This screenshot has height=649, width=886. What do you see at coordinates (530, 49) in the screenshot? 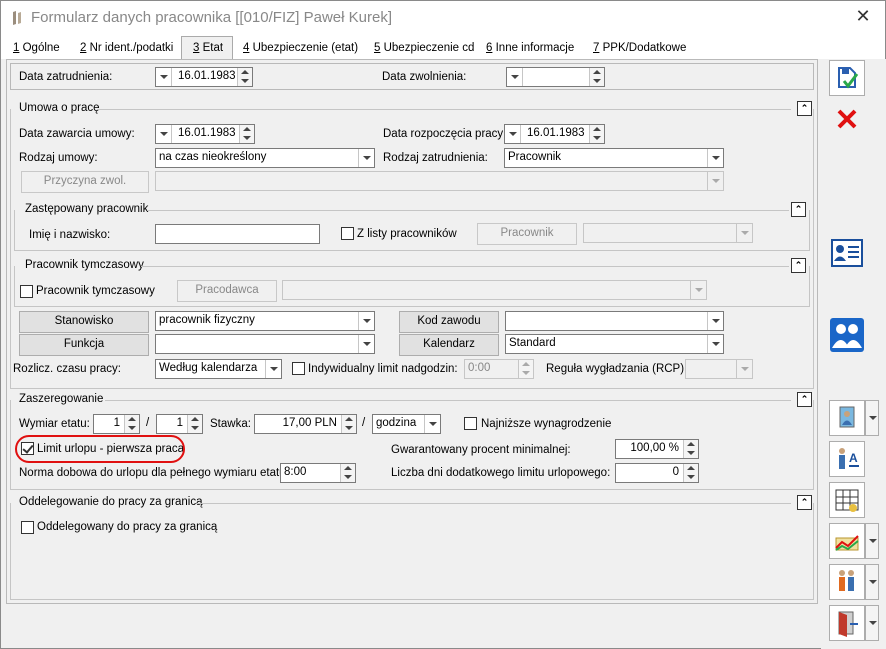
I see `tab-other-info: 6 Inne informacje` at bounding box center [530, 49].